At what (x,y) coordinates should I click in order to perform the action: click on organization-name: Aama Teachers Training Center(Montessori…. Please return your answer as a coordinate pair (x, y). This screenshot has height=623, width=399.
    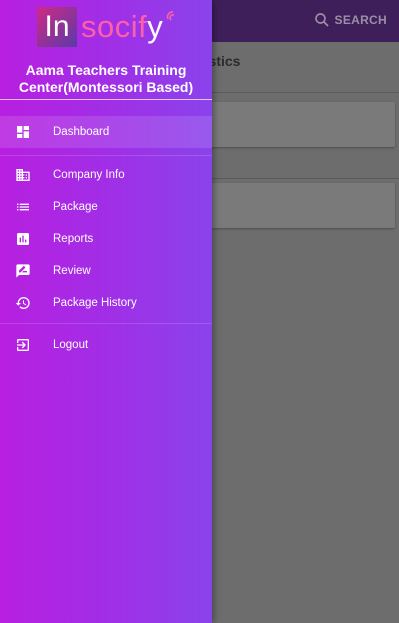
    Looking at the image, I should click on (106, 78).